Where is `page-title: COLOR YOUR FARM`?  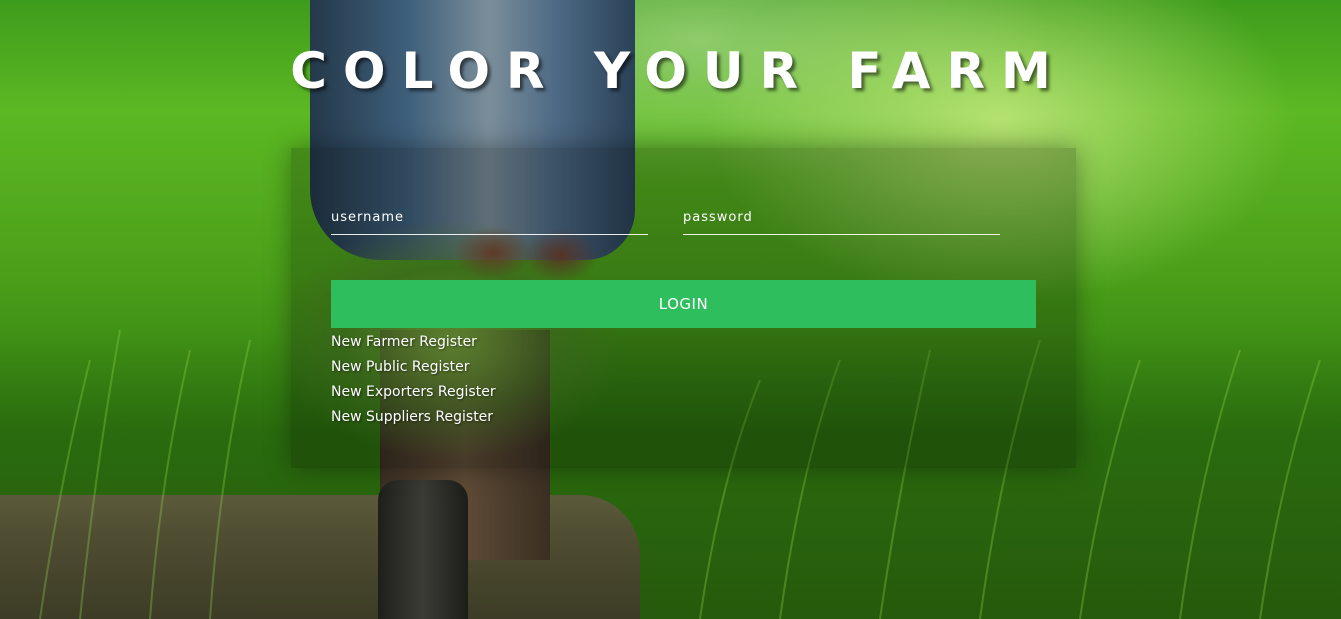
page-title: COLOR YOUR FARM is located at coordinates (678, 71).